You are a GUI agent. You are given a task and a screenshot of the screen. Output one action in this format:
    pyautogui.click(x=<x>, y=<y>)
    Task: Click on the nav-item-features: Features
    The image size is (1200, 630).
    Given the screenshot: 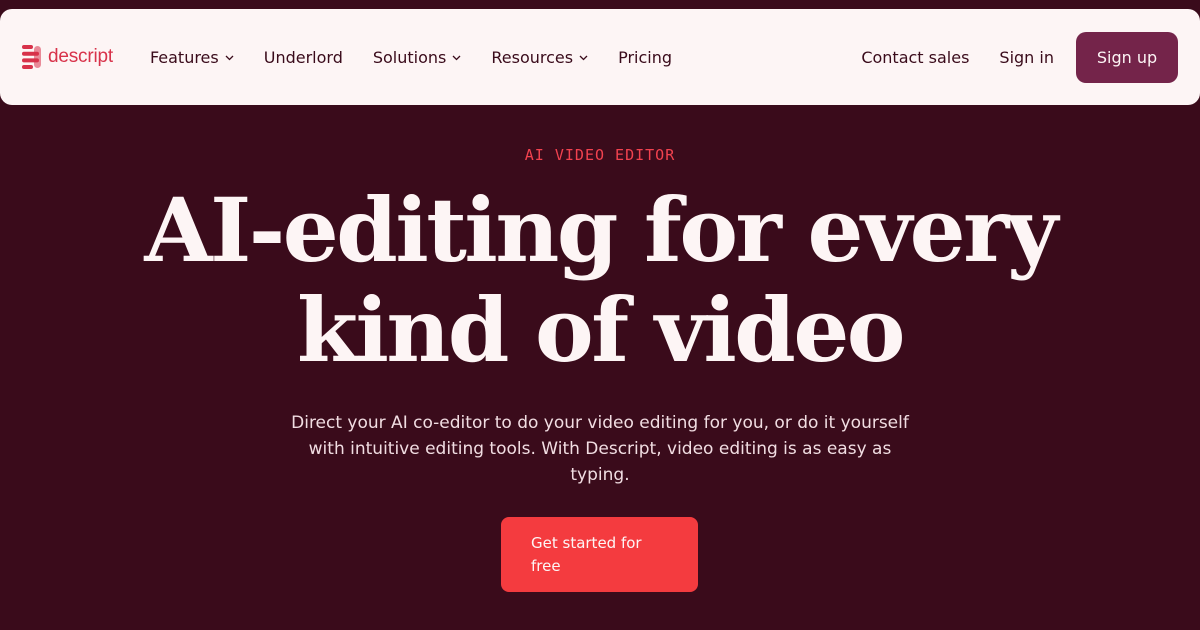 What is the action you would take?
    pyautogui.click(x=192, y=57)
    